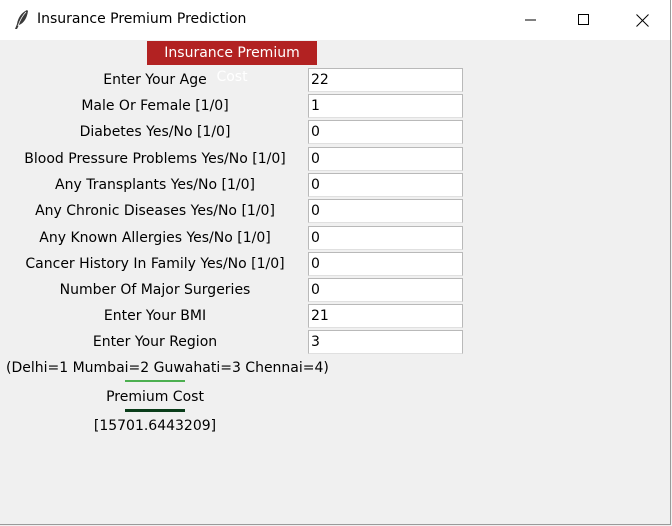 This screenshot has width=672, height=526. Describe the element at coordinates (155, 290) in the screenshot. I see `major-surgeries-label: Number Of Major Surgeries` at that location.